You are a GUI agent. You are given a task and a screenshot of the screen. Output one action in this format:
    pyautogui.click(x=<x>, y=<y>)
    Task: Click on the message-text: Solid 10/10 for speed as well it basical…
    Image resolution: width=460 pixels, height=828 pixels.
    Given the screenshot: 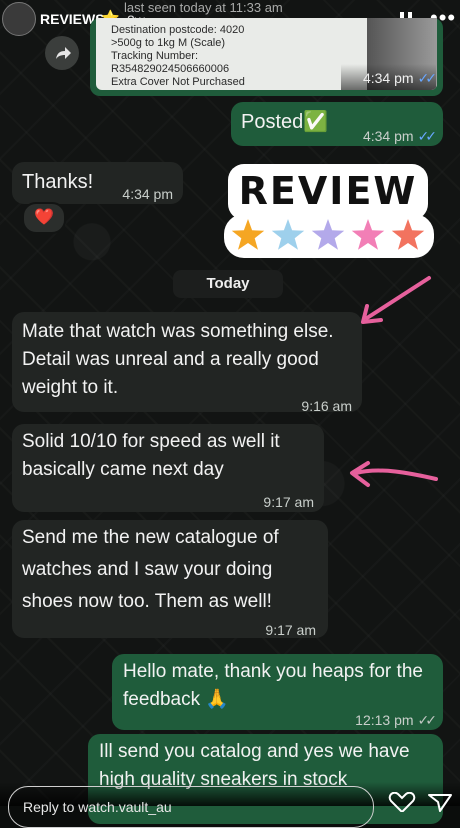 What is the action you would take?
    pyautogui.click(x=151, y=455)
    